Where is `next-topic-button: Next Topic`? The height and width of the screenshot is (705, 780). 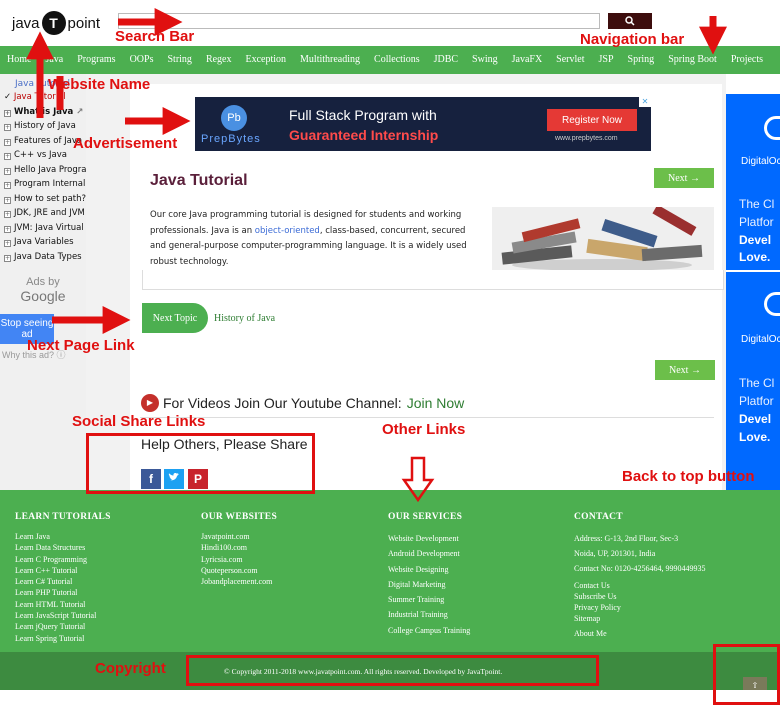 next-topic-button: Next Topic is located at coordinates (175, 318).